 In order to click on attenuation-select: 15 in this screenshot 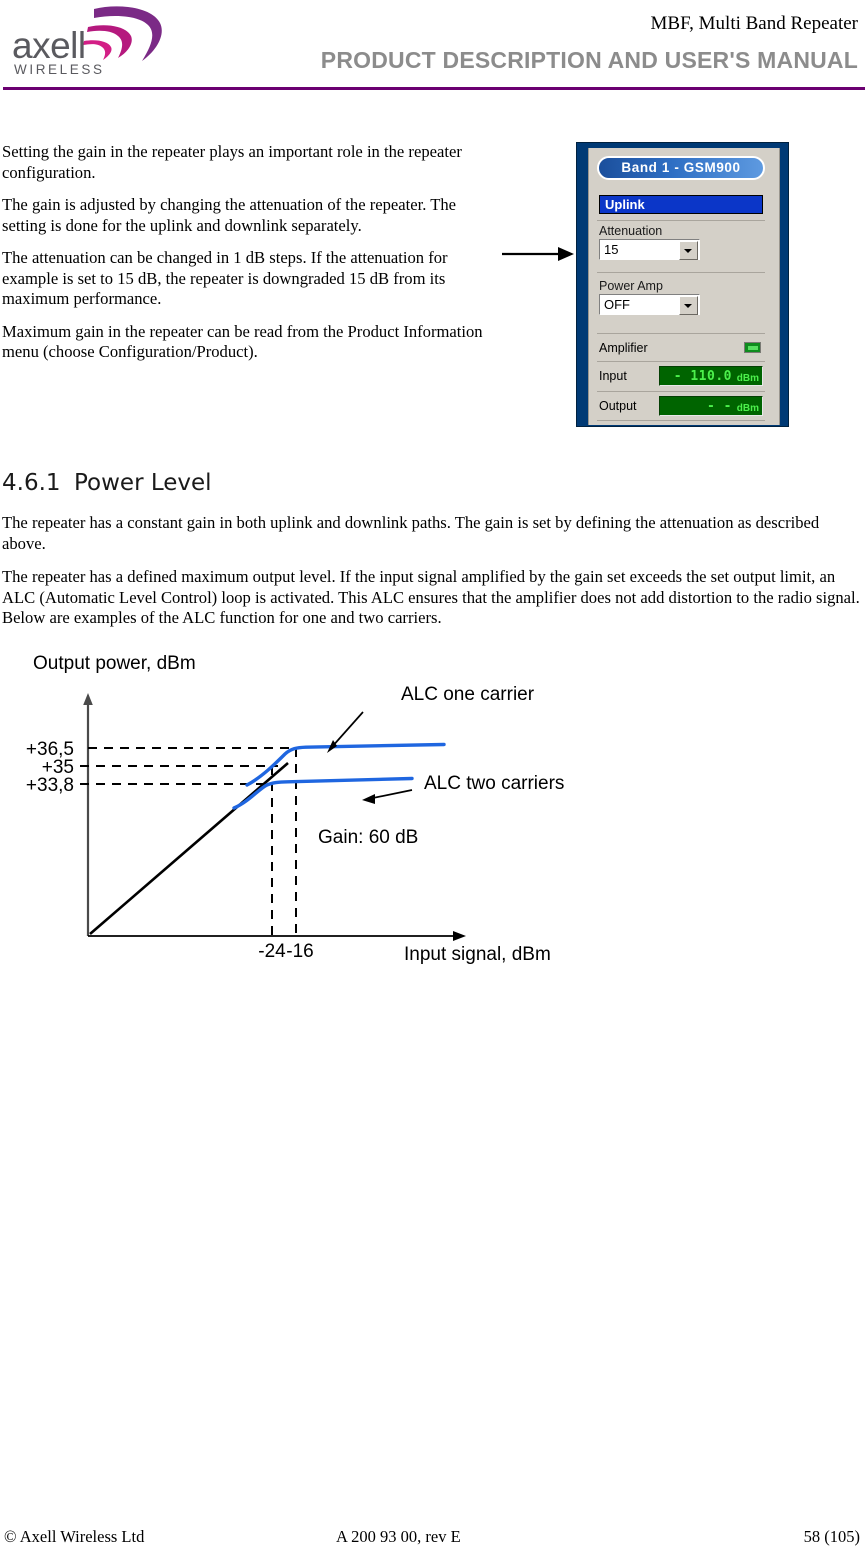, I will do `click(649, 249)`.